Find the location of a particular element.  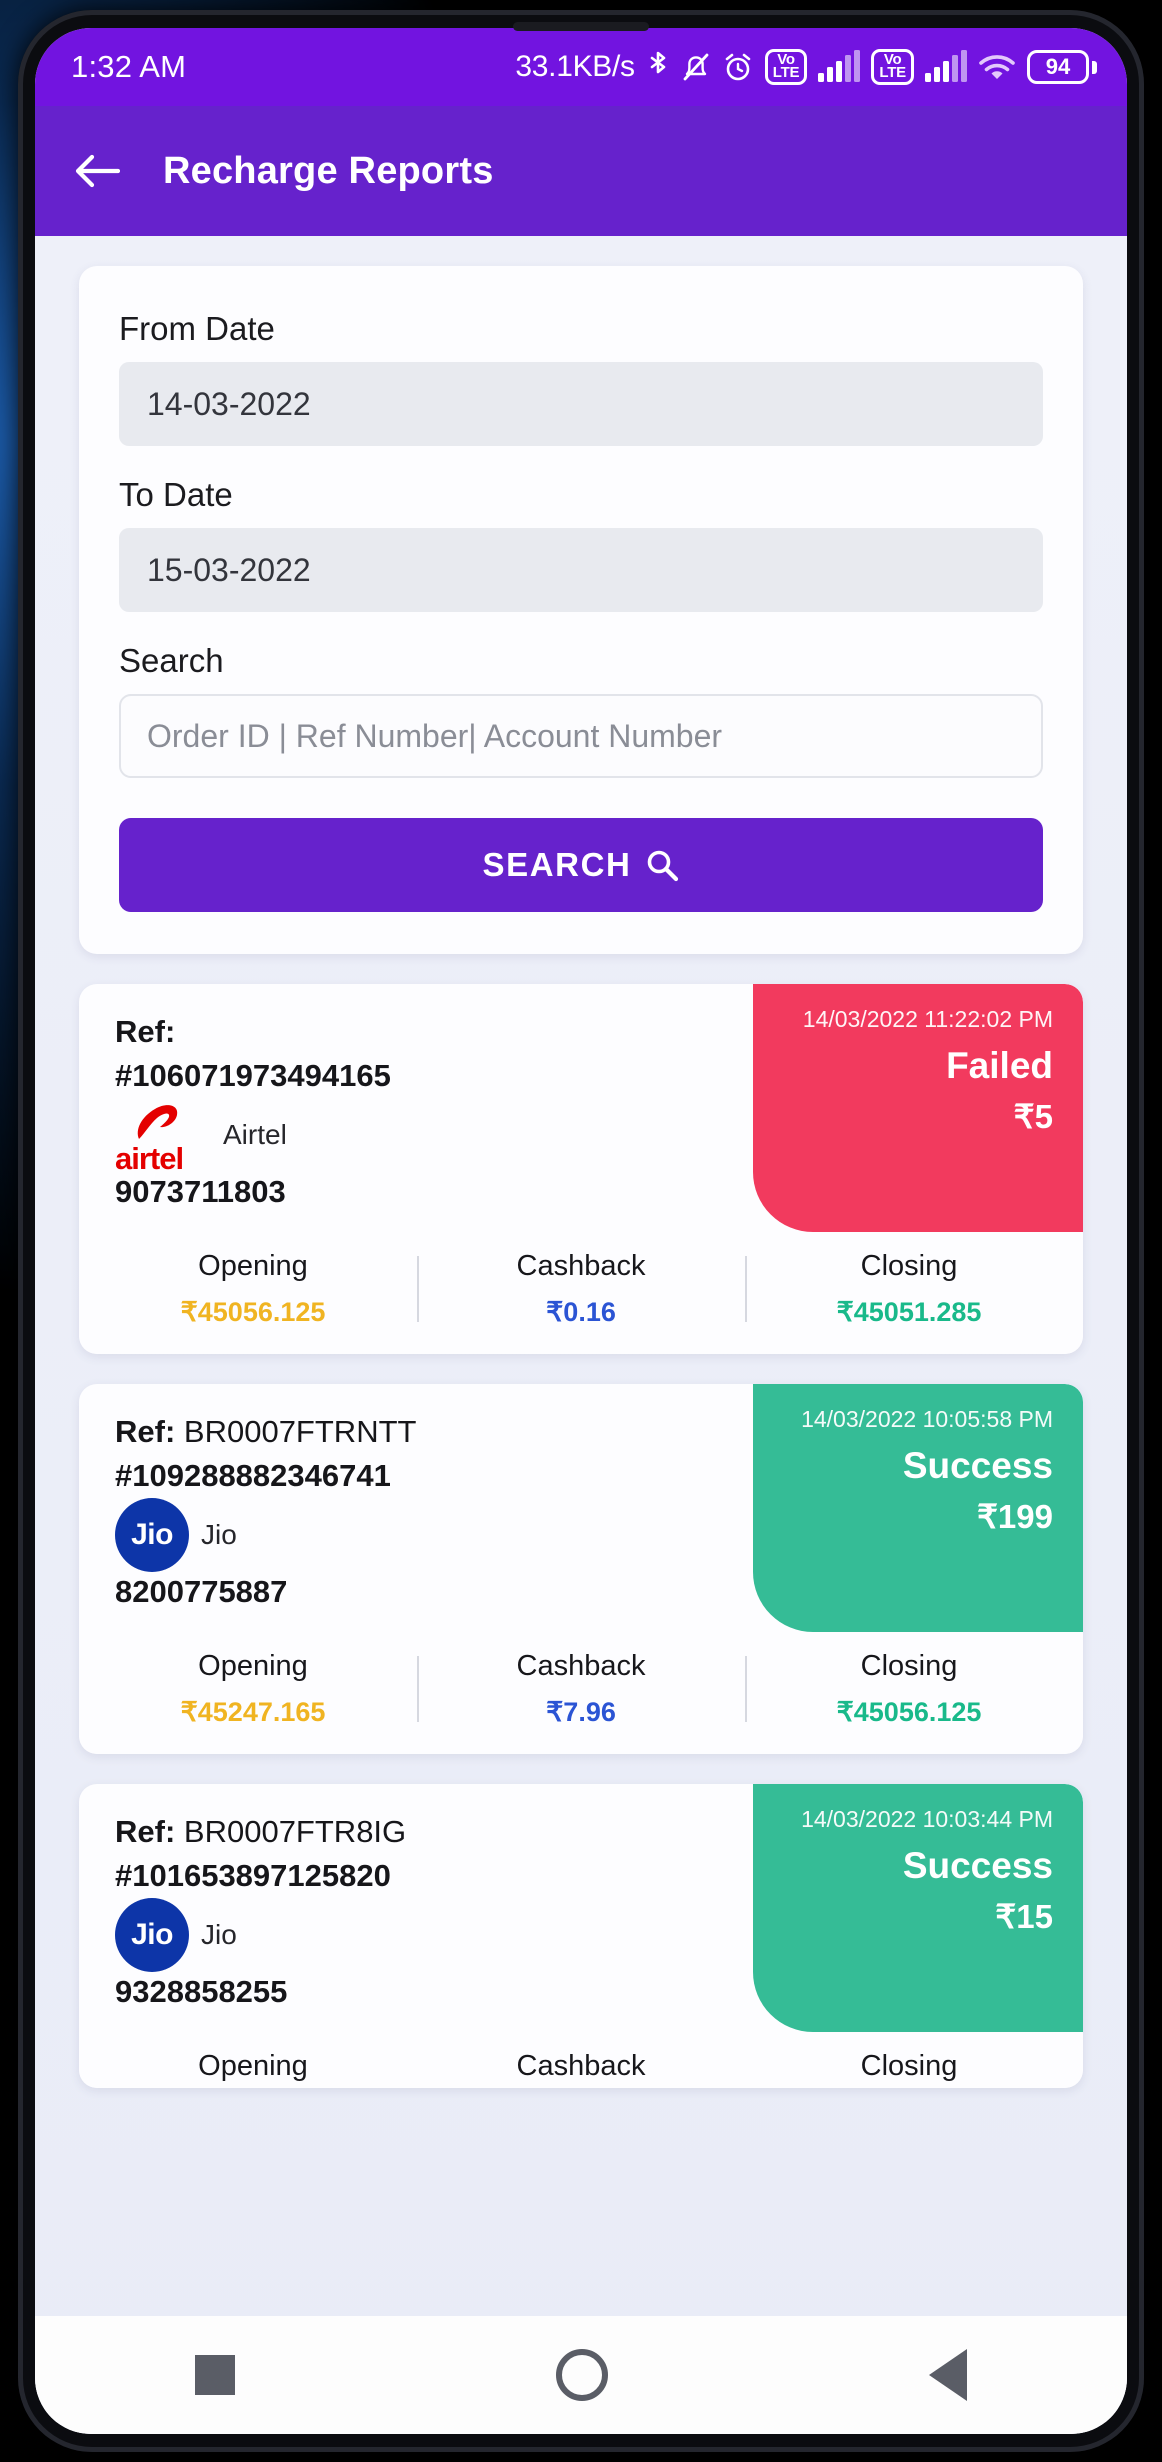

status-icons: 33.1KB/s Vo LTE Vo LTE 94 is located at coordinates (806, 67).